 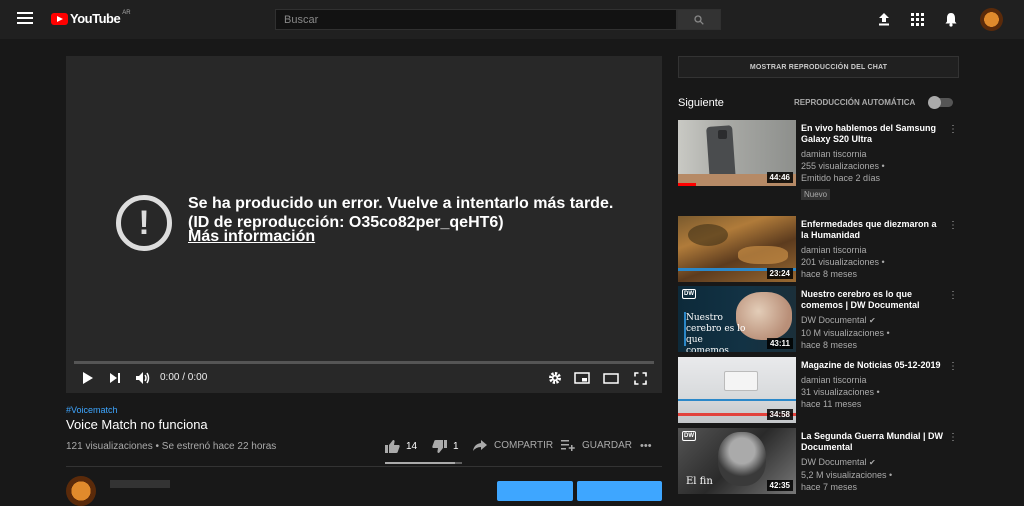 I want to click on search-button, so click(x=699, y=19).